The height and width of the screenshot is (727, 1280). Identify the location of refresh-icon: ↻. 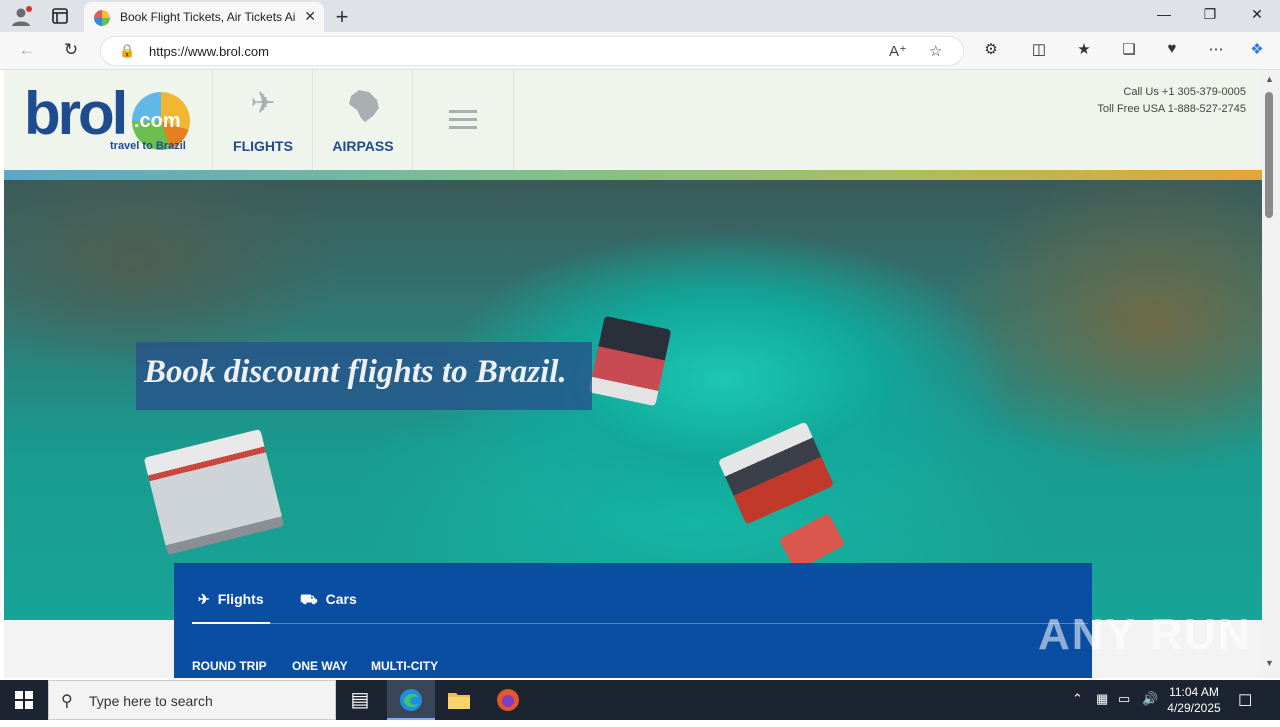
(71, 51).